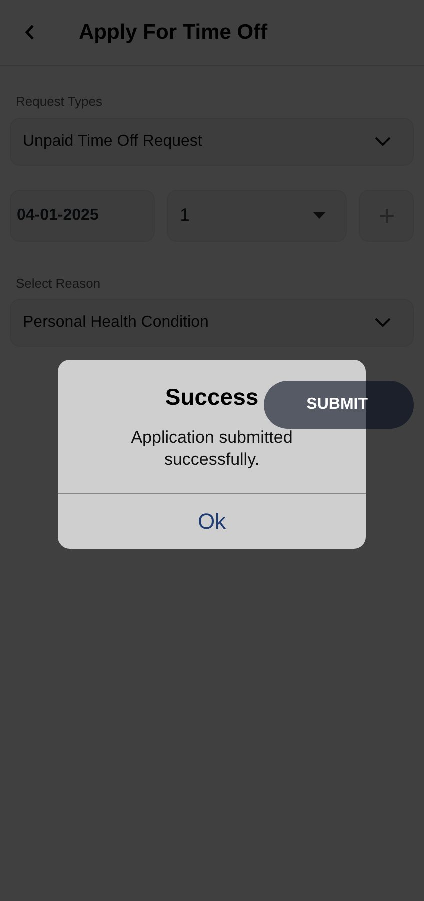 The image size is (424, 901). What do you see at coordinates (212, 448) in the screenshot?
I see `dialog-message: Application submitted successfully.` at bounding box center [212, 448].